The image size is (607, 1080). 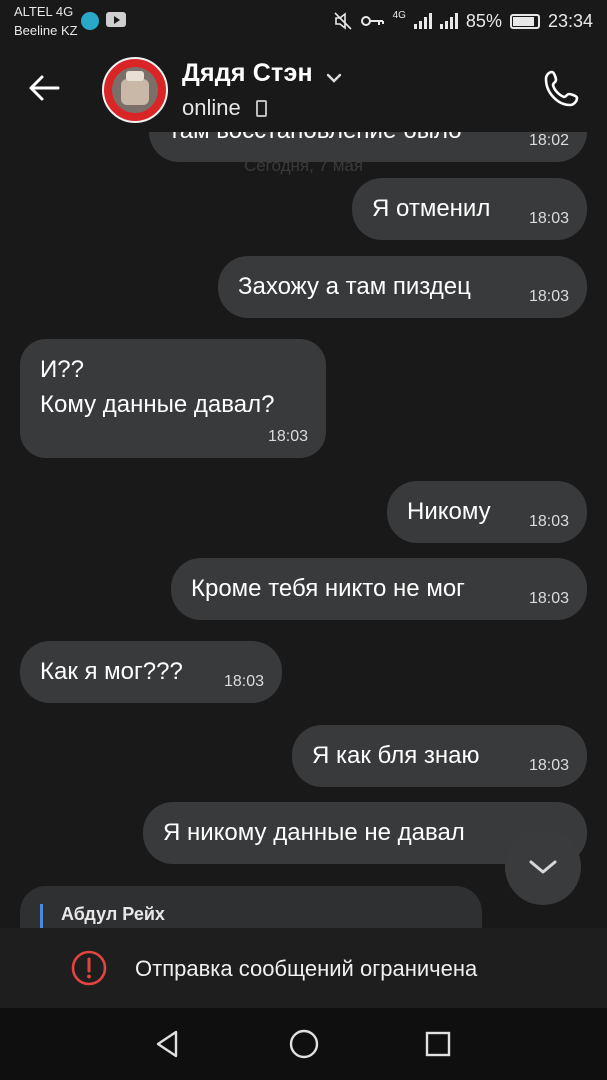 What do you see at coordinates (168, 1044) in the screenshot?
I see `nav-back-icon` at bounding box center [168, 1044].